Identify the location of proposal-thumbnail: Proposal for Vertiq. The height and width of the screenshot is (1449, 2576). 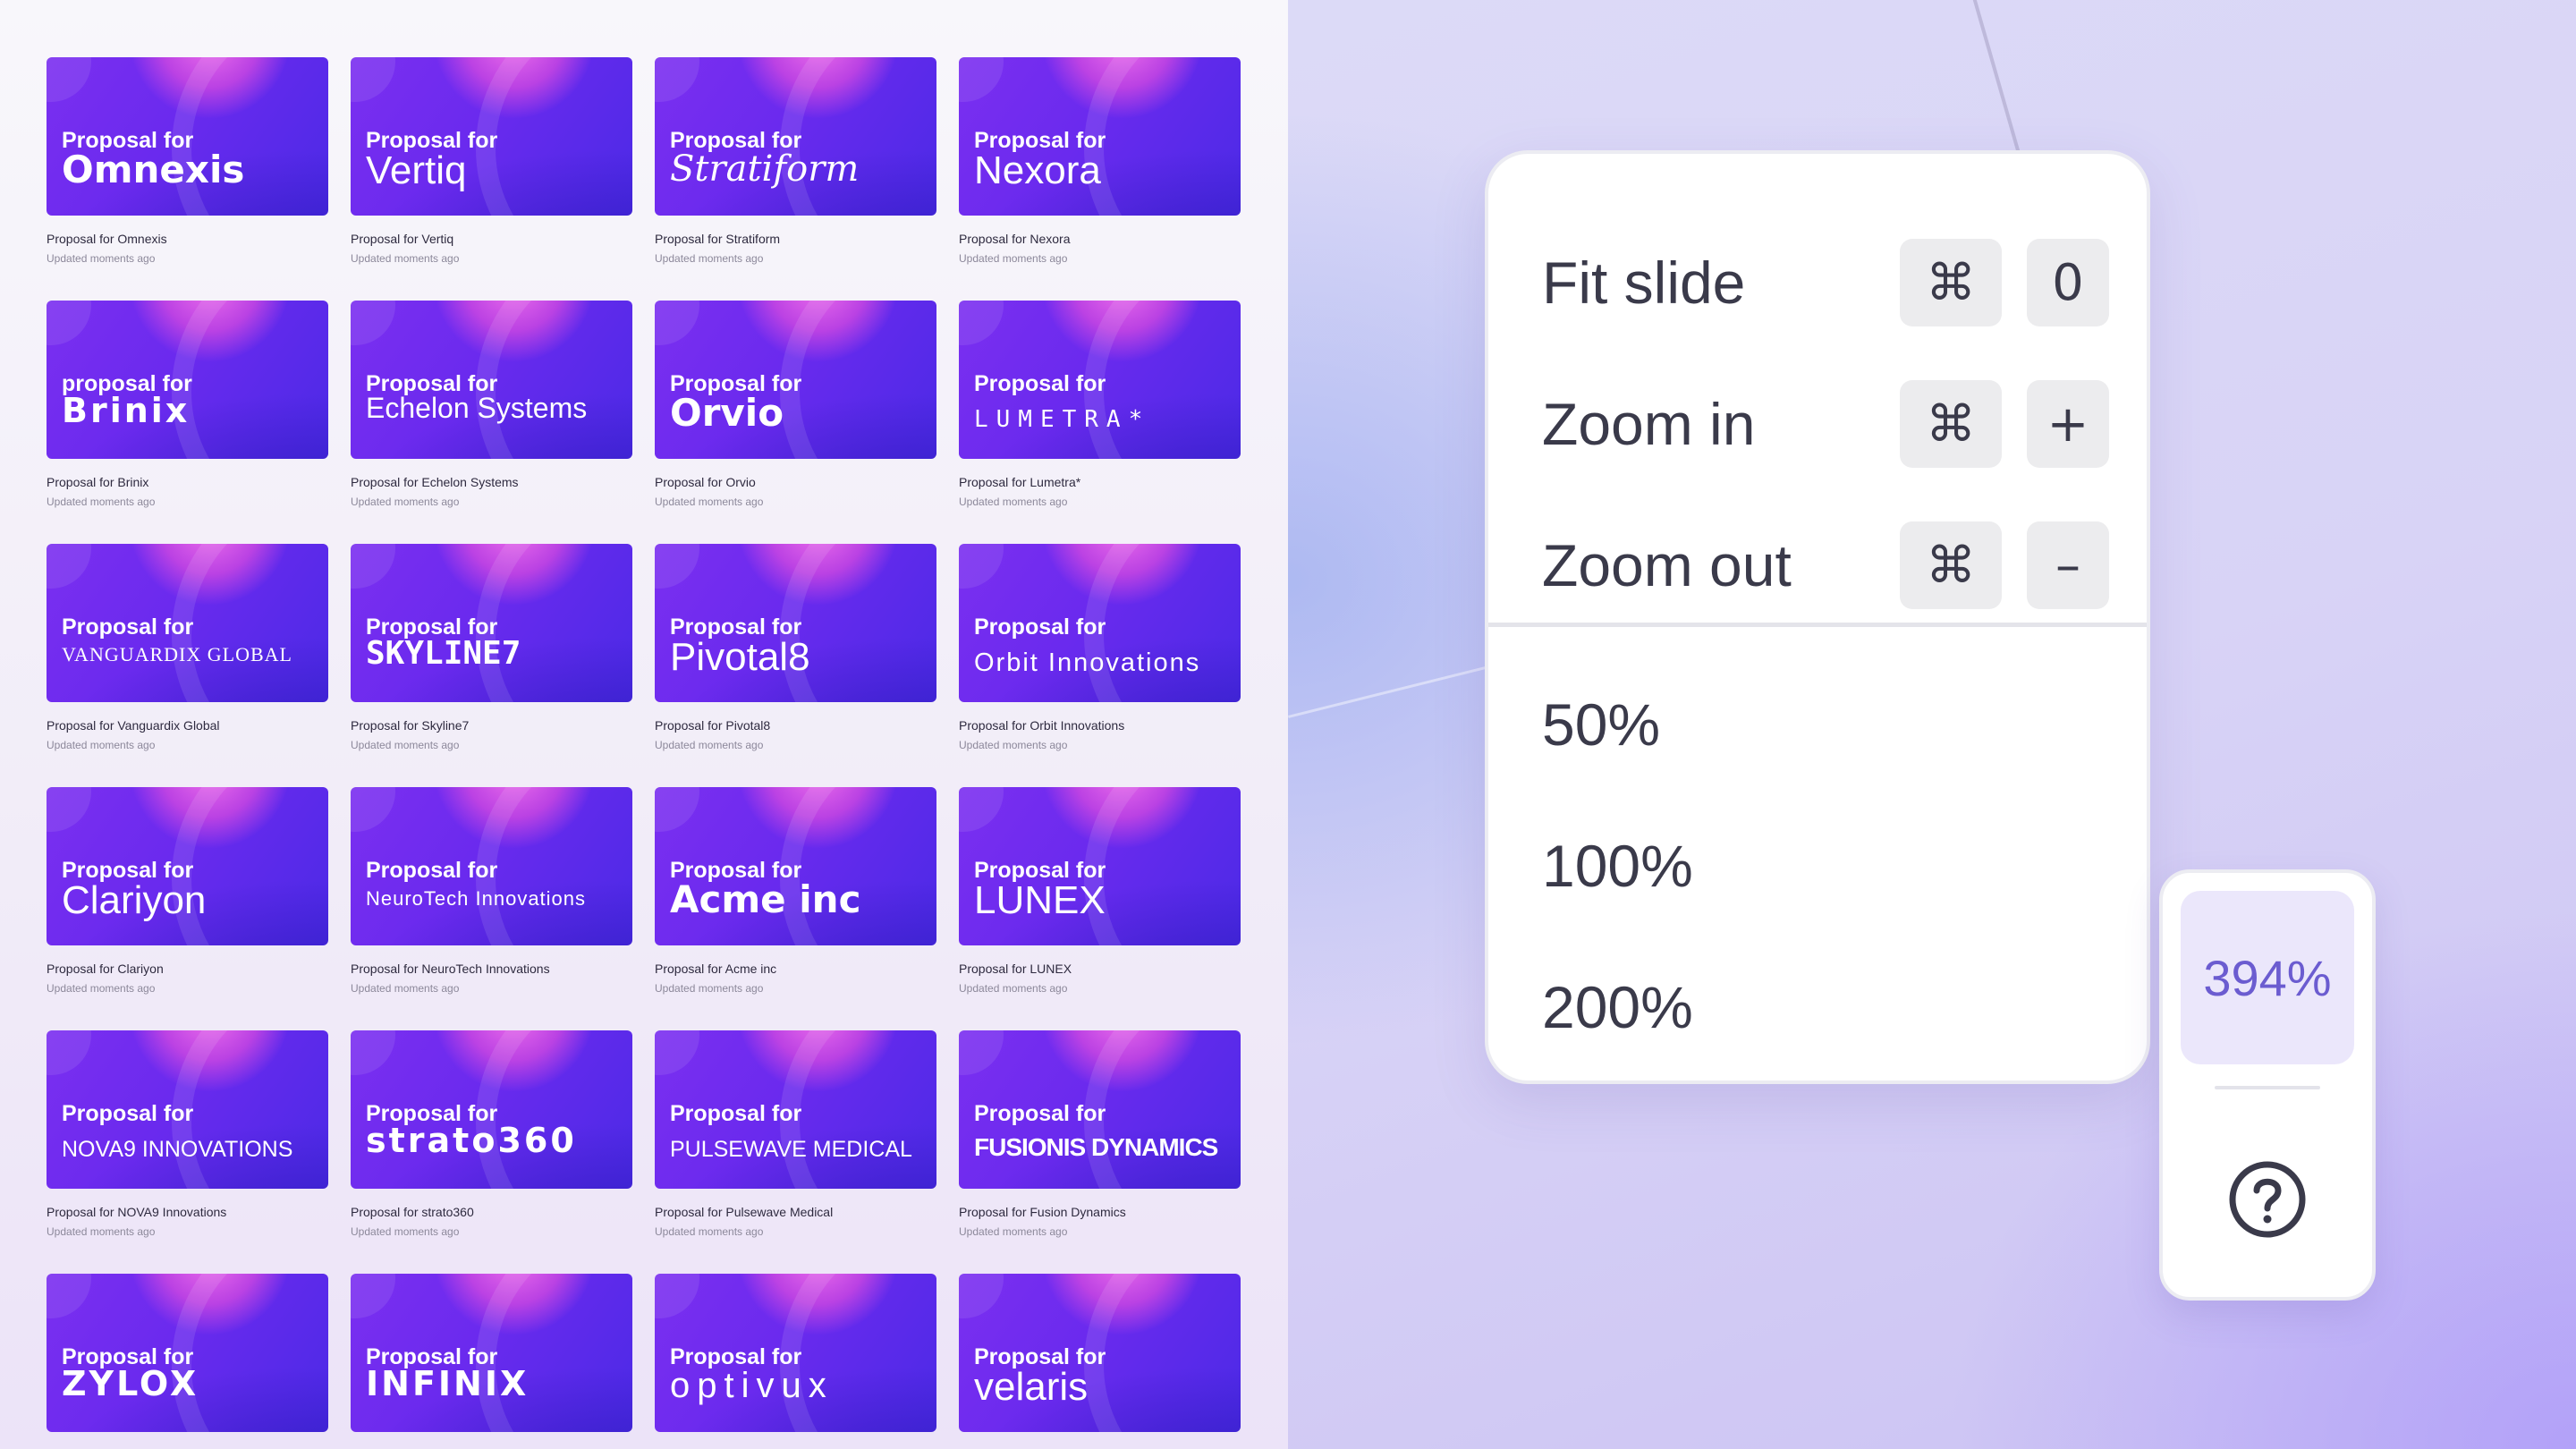
(491, 136).